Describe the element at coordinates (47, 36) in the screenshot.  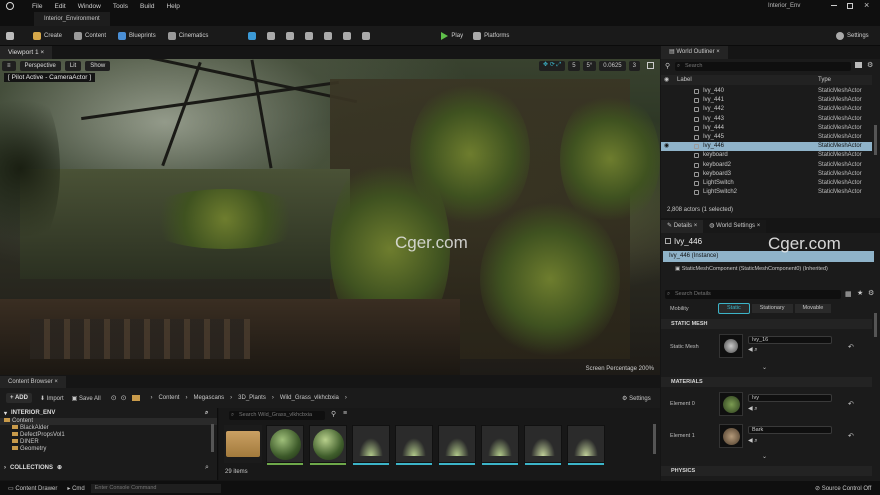
I see `create-button: Create` at that location.